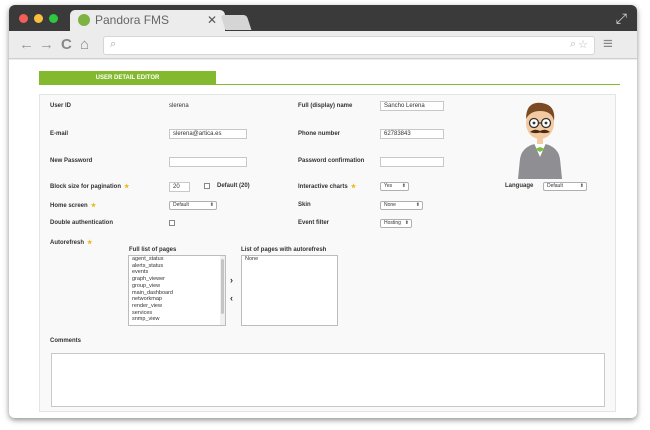 This screenshot has width=650, height=430. Describe the element at coordinates (177, 279) in the screenshot. I see `list-item: graph_viewer` at that location.